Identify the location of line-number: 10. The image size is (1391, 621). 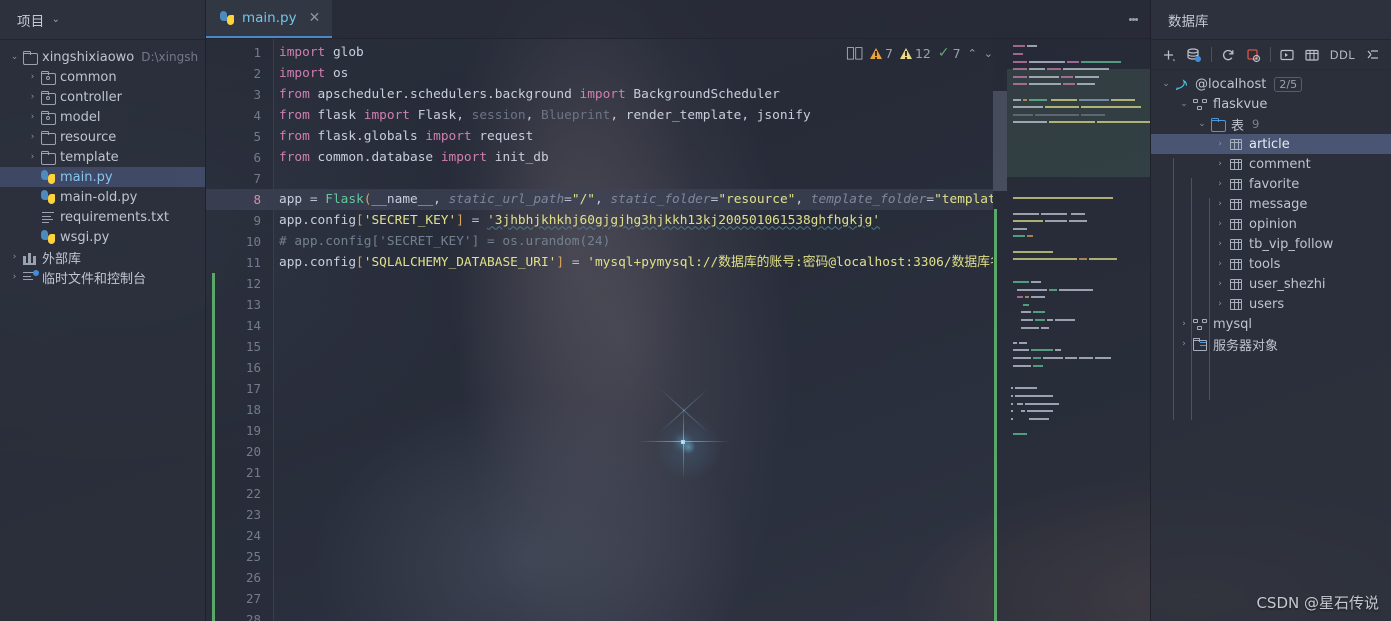
(239, 241).